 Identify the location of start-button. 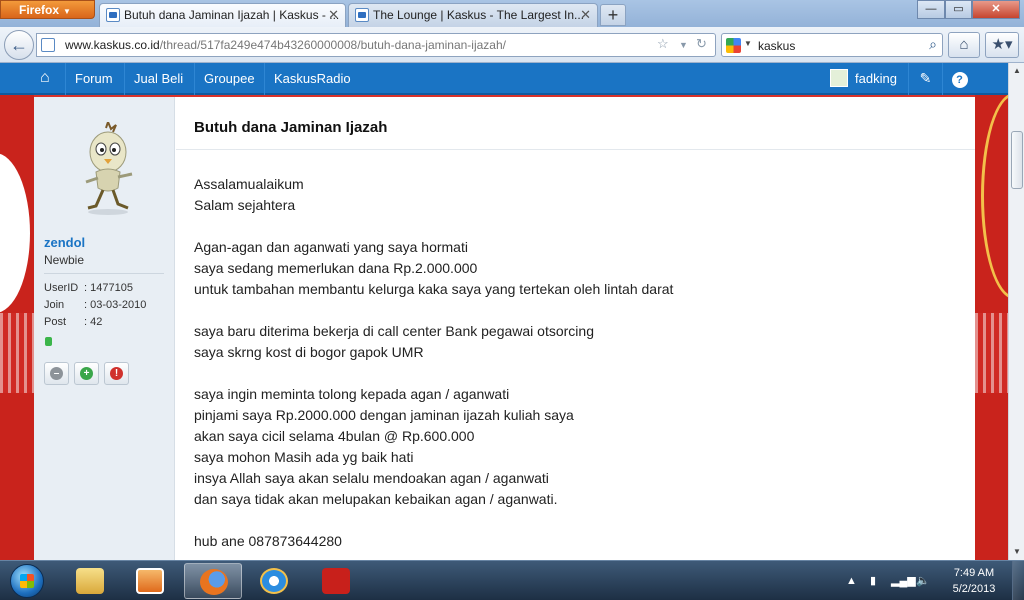
(28, 581).